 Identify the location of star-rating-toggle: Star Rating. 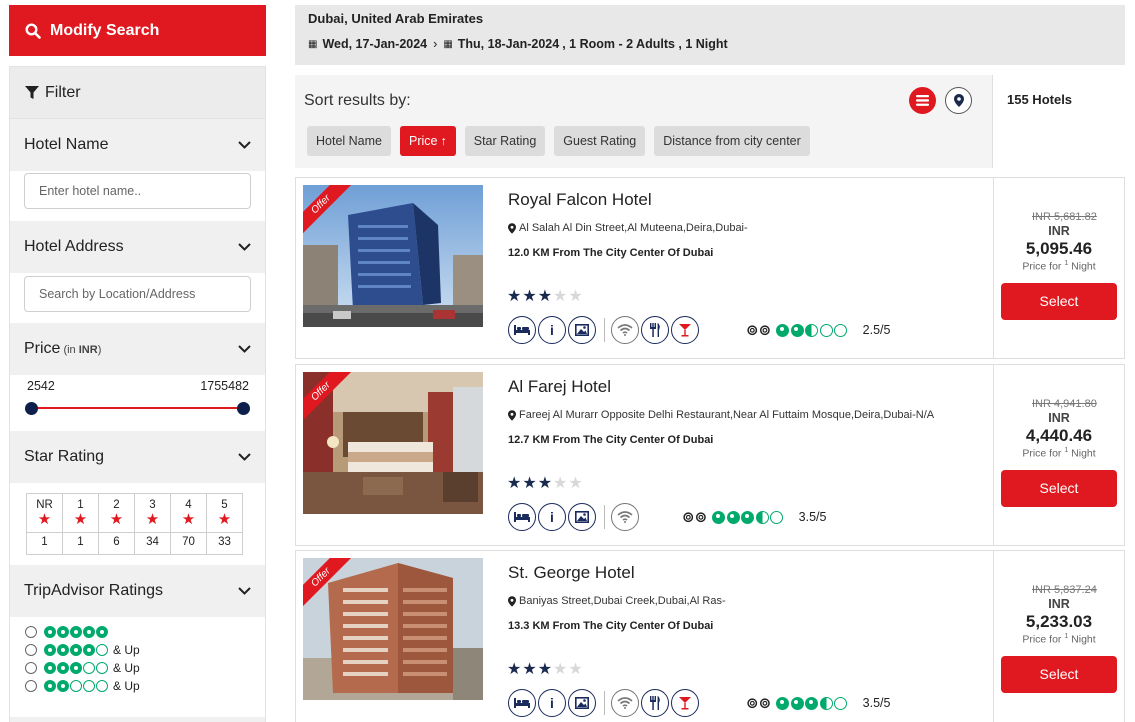
(137, 457).